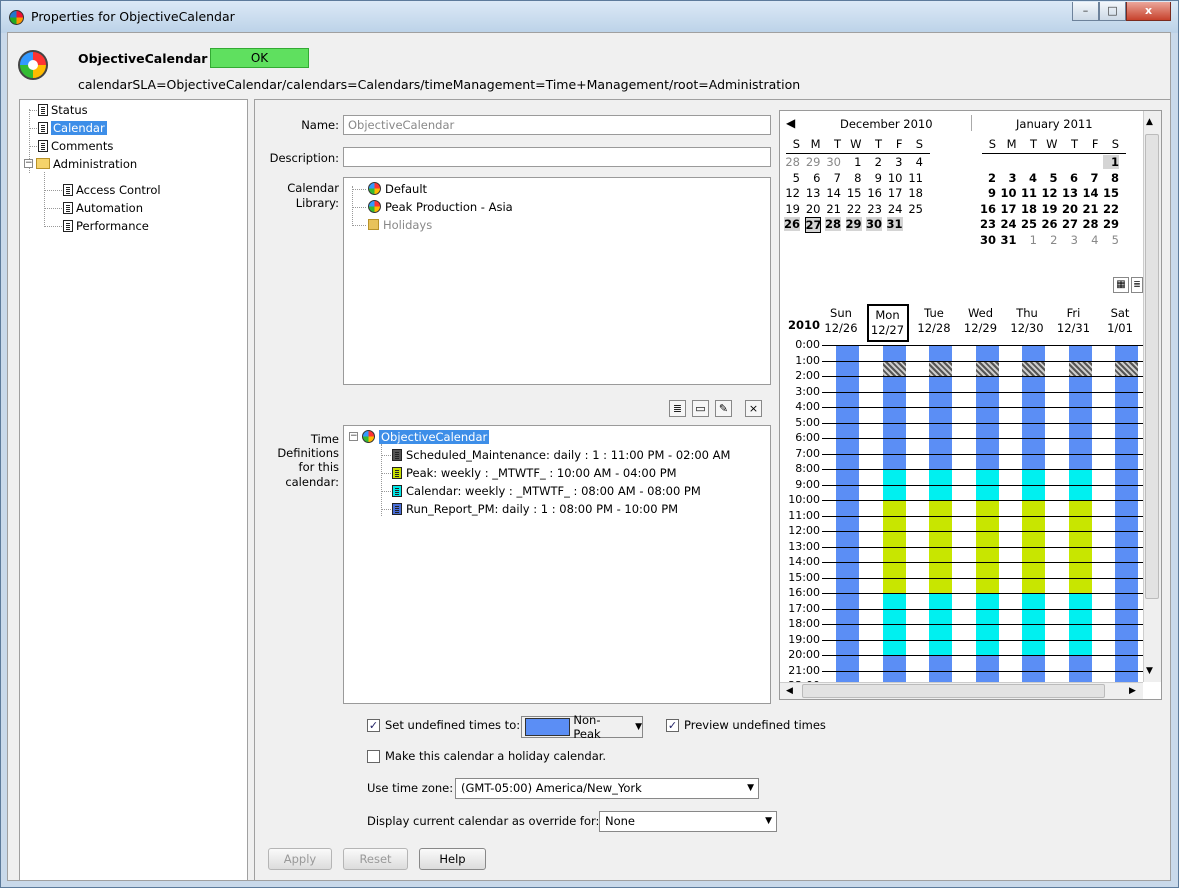 Image resolution: width=1179 pixels, height=888 pixels. I want to click on edit-definition-icon: ✎, so click(723, 408).